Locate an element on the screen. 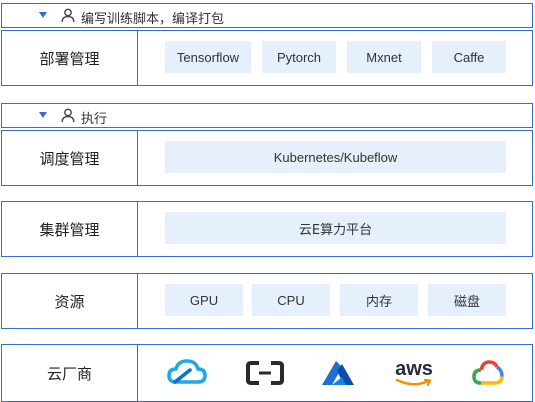  aws-logo: aws is located at coordinates (414, 373).